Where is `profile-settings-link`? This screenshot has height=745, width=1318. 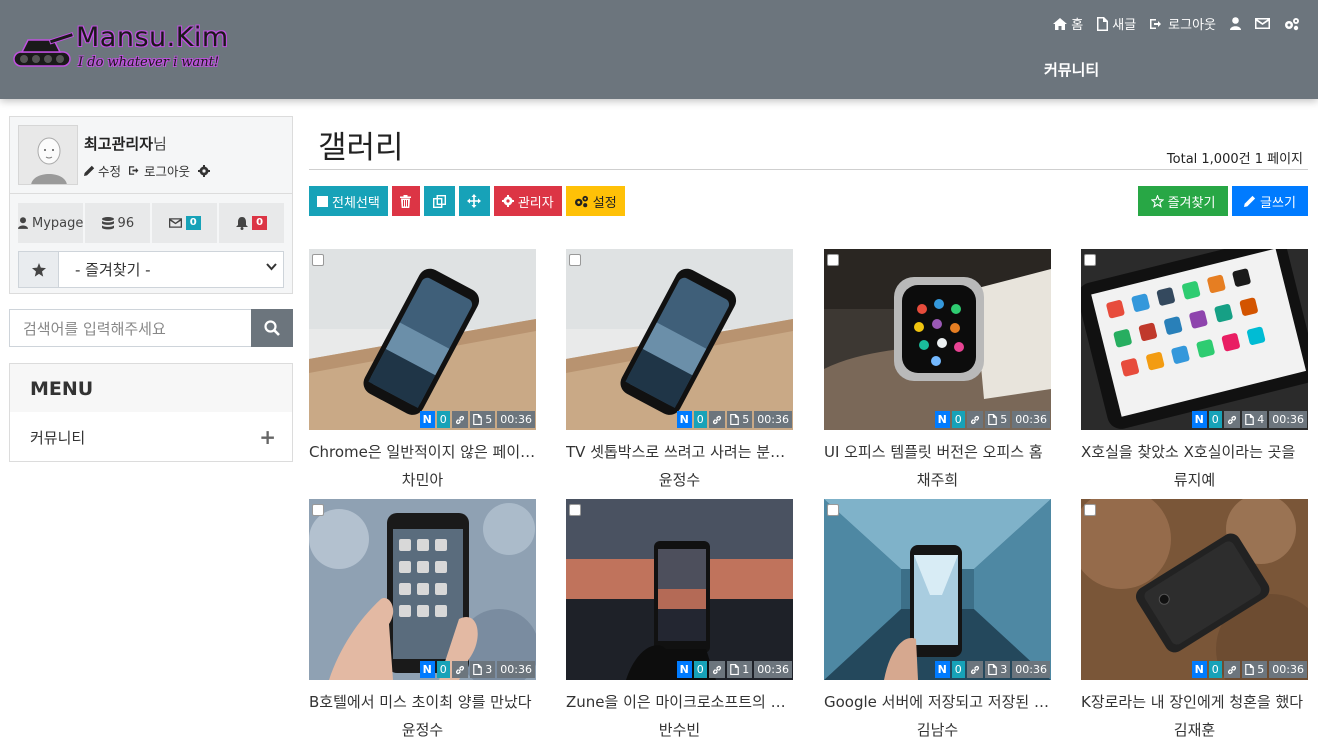 profile-settings-link is located at coordinates (204, 170).